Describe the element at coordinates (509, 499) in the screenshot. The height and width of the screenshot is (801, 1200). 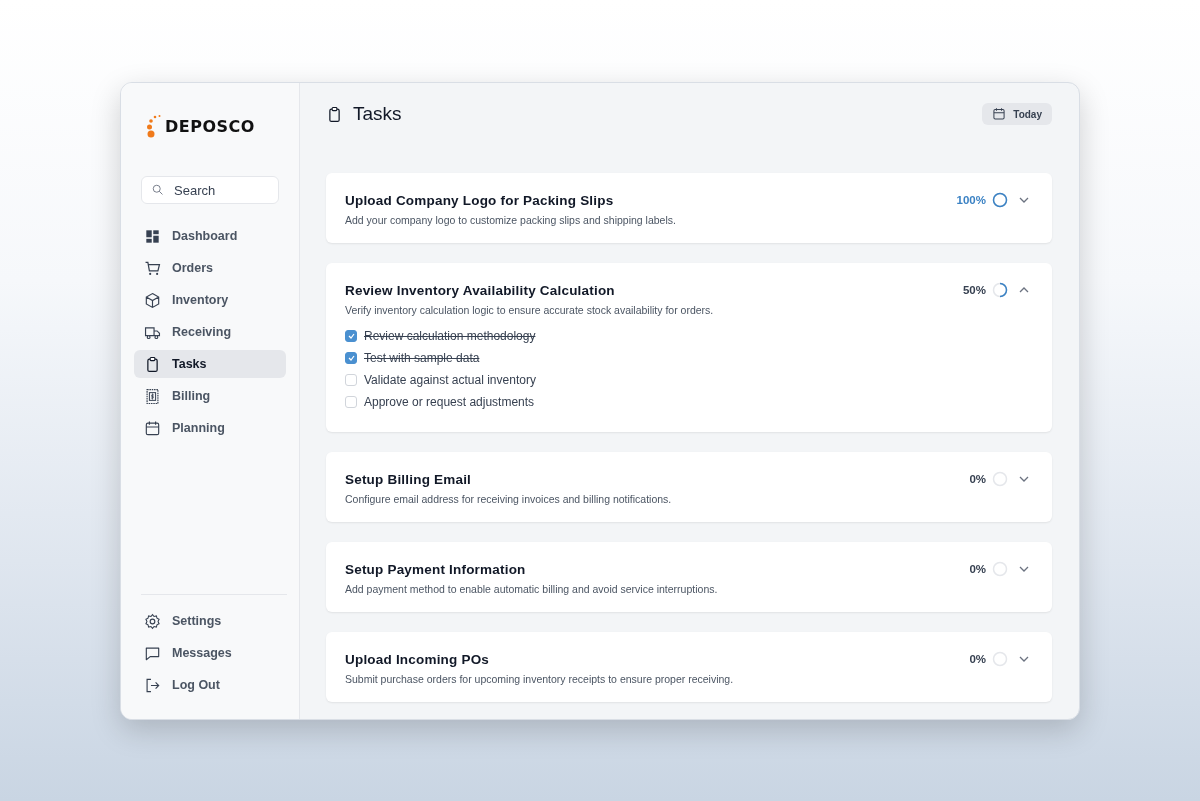
I see `task-description: Configure email address for receiving invoices and billing notifications.` at that location.